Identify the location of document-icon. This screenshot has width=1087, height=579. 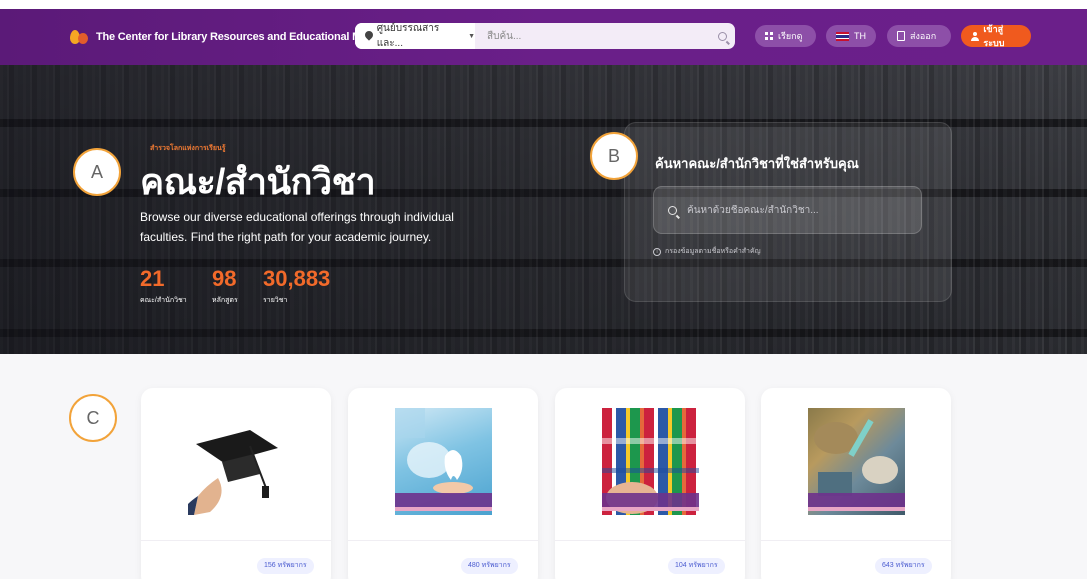
(901, 36).